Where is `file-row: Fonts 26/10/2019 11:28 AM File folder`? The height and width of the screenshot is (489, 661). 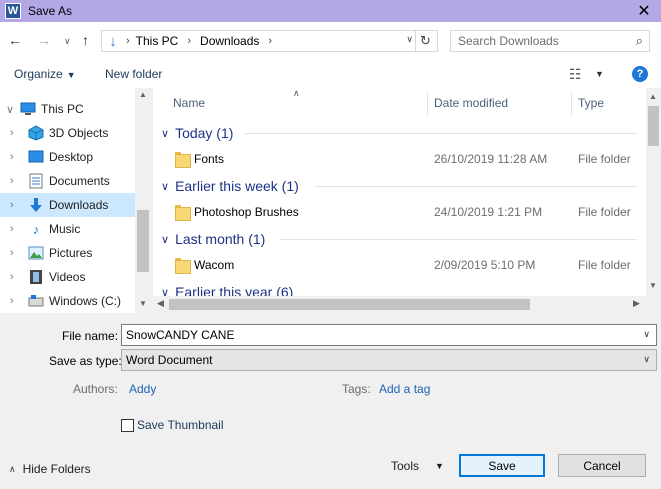 file-row: Fonts 26/10/2019 11:28 AM File folder is located at coordinates (398, 159).